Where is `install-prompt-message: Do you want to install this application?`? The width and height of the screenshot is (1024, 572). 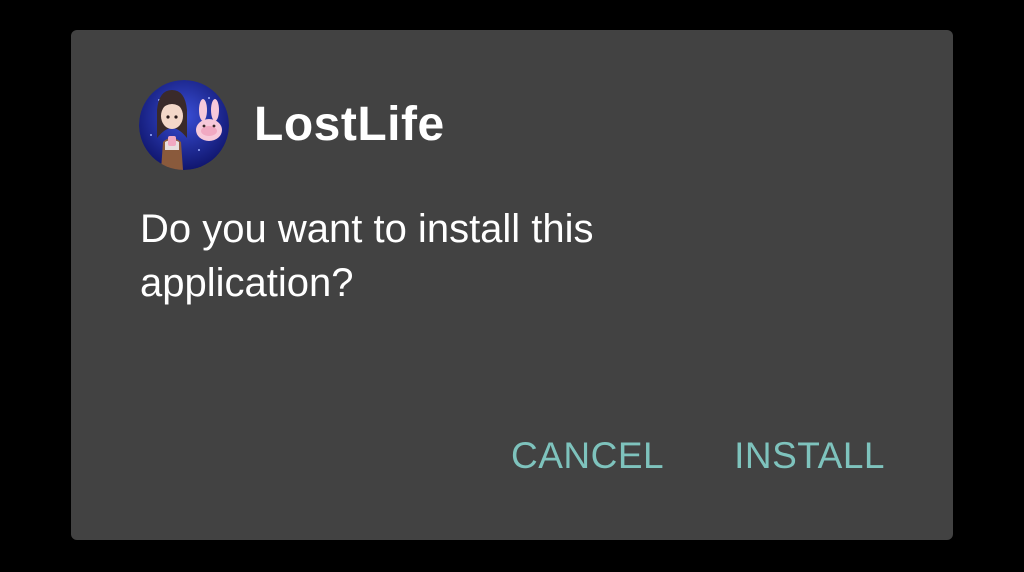
install-prompt-message: Do you want to install this application? is located at coordinates (367, 256).